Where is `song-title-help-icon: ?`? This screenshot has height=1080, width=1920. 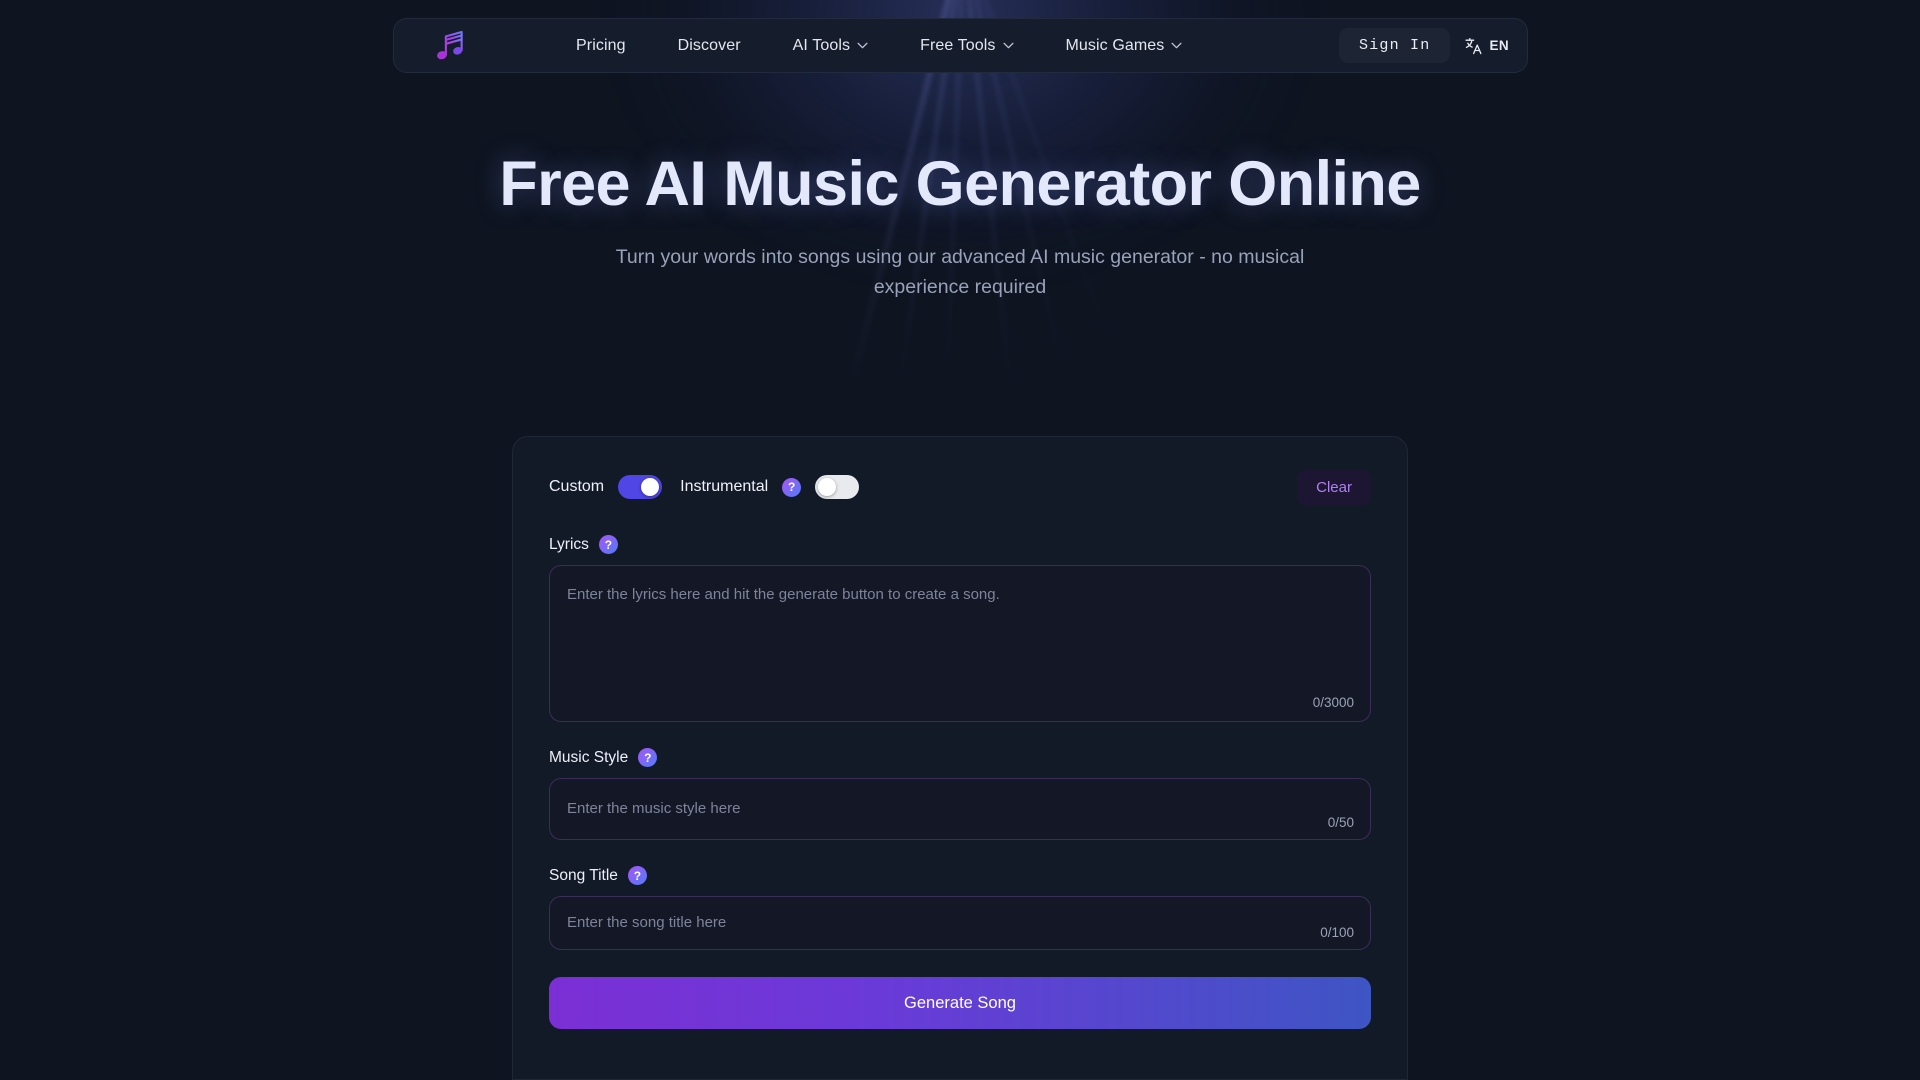 song-title-help-icon: ? is located at coordinates (637, 875).